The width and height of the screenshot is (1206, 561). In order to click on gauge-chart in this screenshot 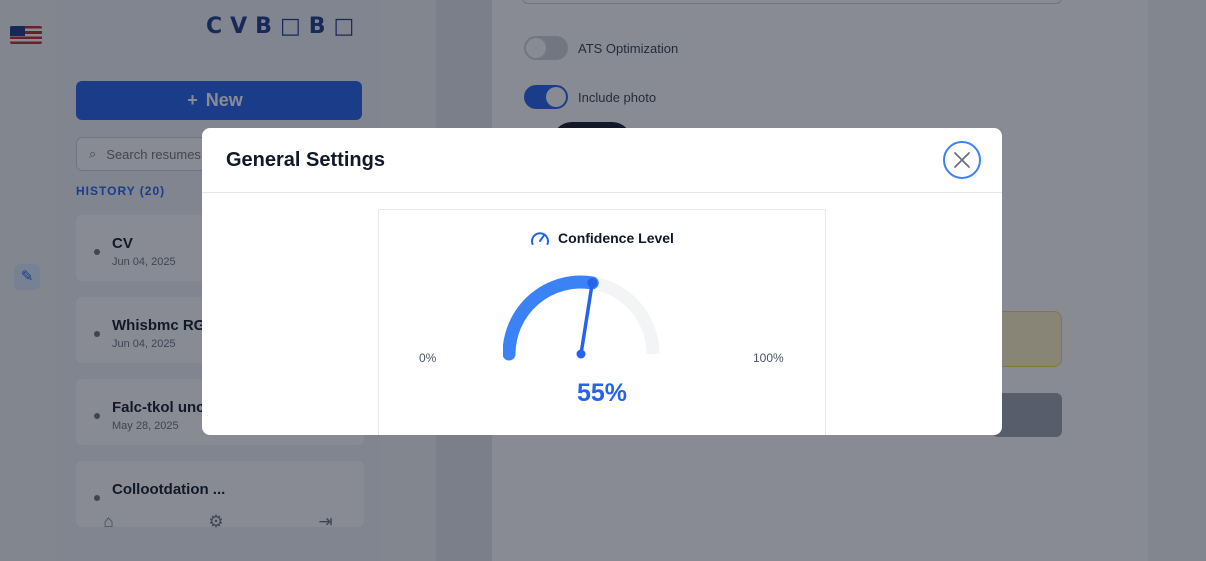, I will do `click(581, 318)`.